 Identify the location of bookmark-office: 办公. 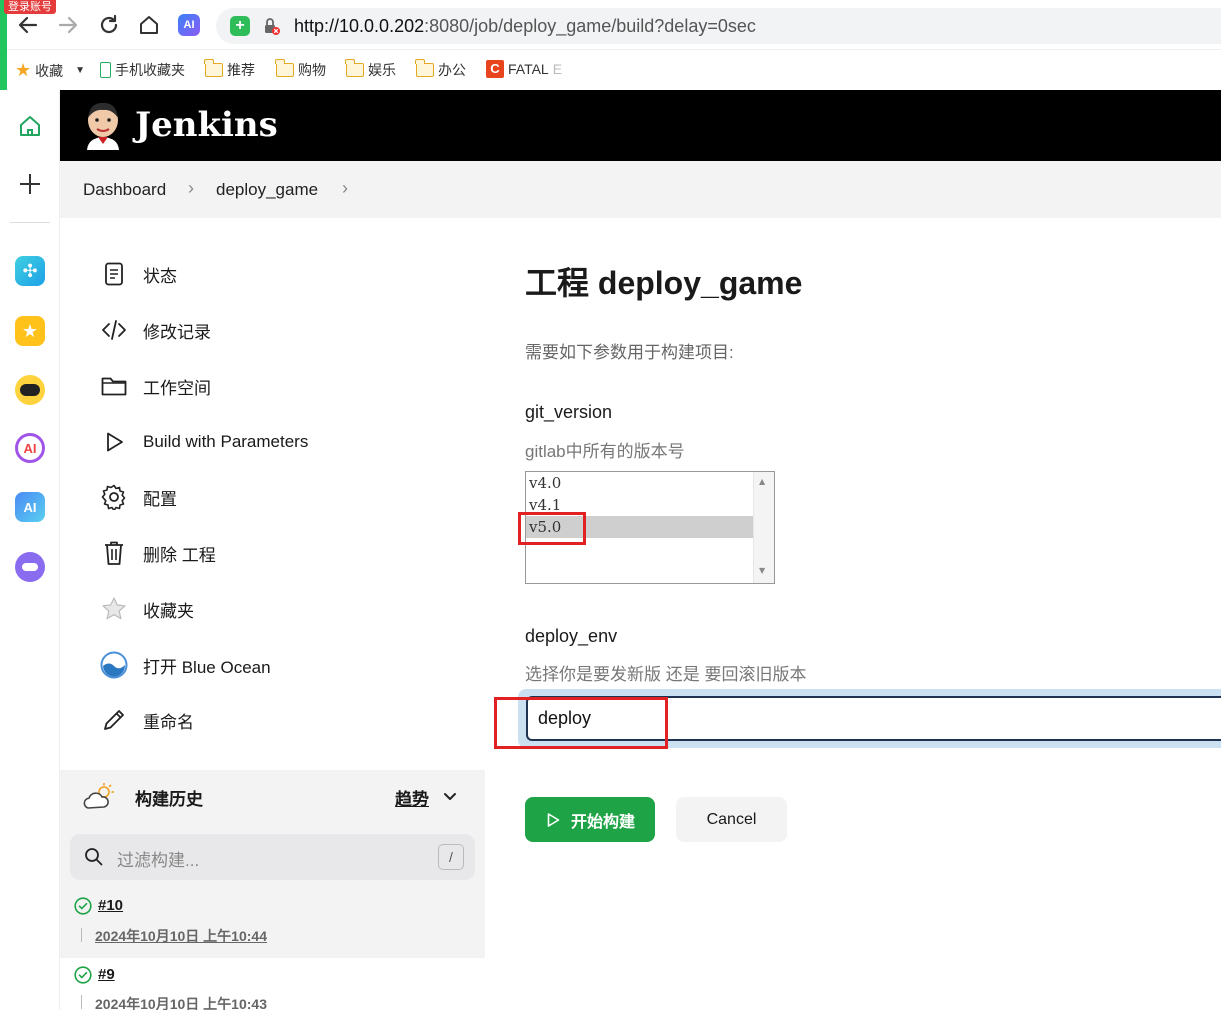
(440, 69).